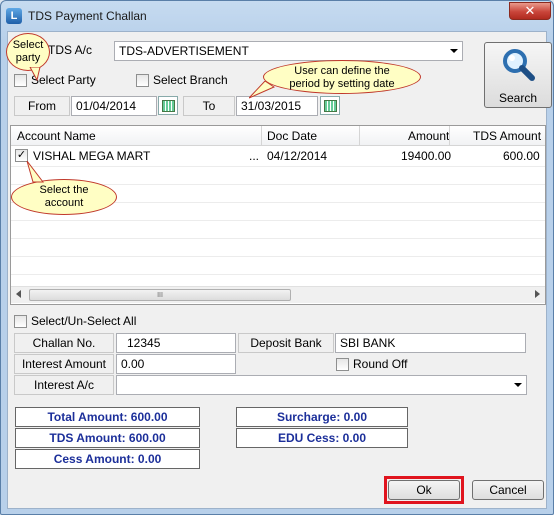 The height and width of the screenshot is (515, 554). Describe the element at coordinates (92, 156) in the screenshot. I see `row-account-name: VISHAL MEGA MART` at that location.